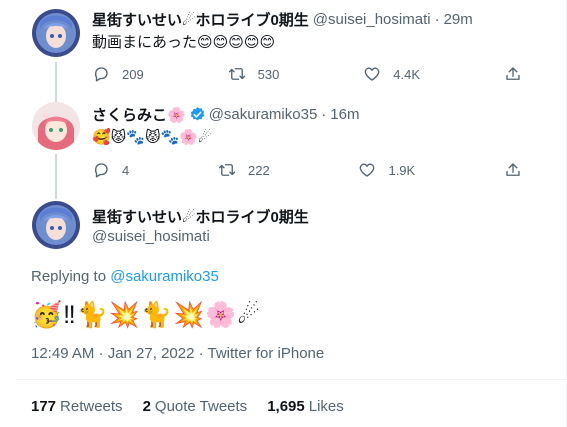  What do you see at coordinates (344, 114) in the screenshot?
I see `tweet2-time: 16m` at bounding box center [344, 114].